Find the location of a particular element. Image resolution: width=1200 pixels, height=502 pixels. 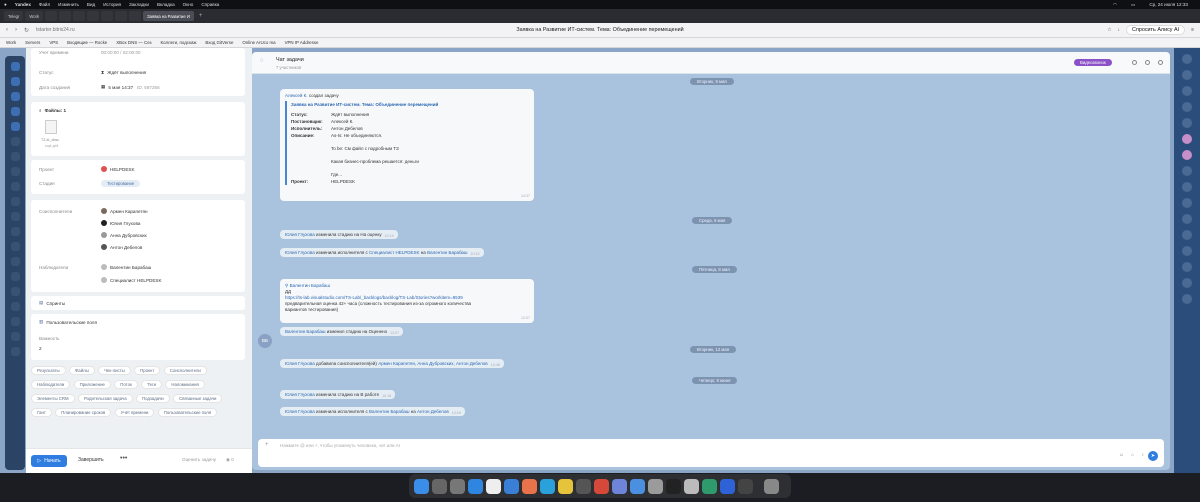

coexec-name: Армен Карапетян is located at coordinates (129, 211).